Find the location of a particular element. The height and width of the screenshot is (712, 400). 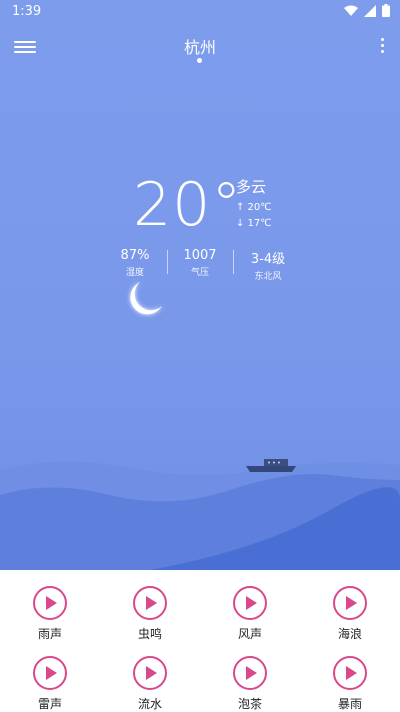

more-options-button is located at coordinates (382, 47).